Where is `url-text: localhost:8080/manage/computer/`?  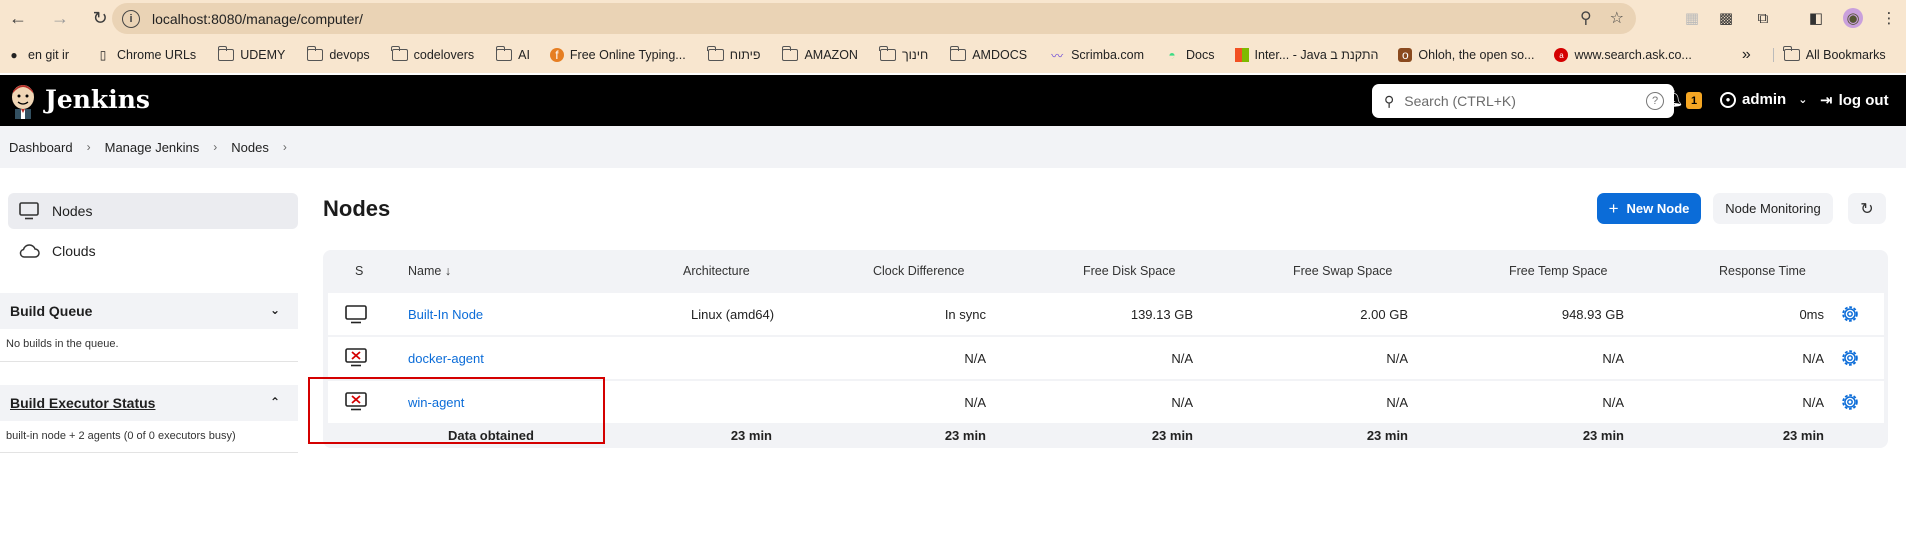
url-text: localhost:8080/manage/computer/ is located at coordinates (257, 19).